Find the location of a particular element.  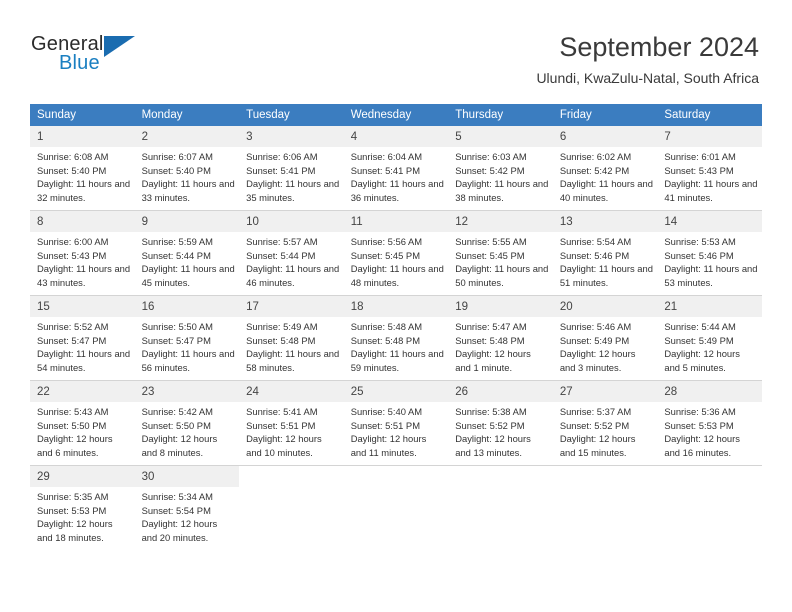

sunrise-text: Sunrise: 5:56 AM is located at coordinates (386, 241).